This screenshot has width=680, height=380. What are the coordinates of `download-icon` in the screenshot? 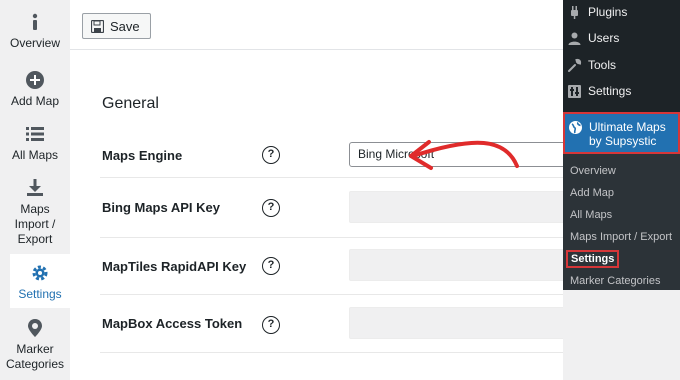 It's located at (35, 187).